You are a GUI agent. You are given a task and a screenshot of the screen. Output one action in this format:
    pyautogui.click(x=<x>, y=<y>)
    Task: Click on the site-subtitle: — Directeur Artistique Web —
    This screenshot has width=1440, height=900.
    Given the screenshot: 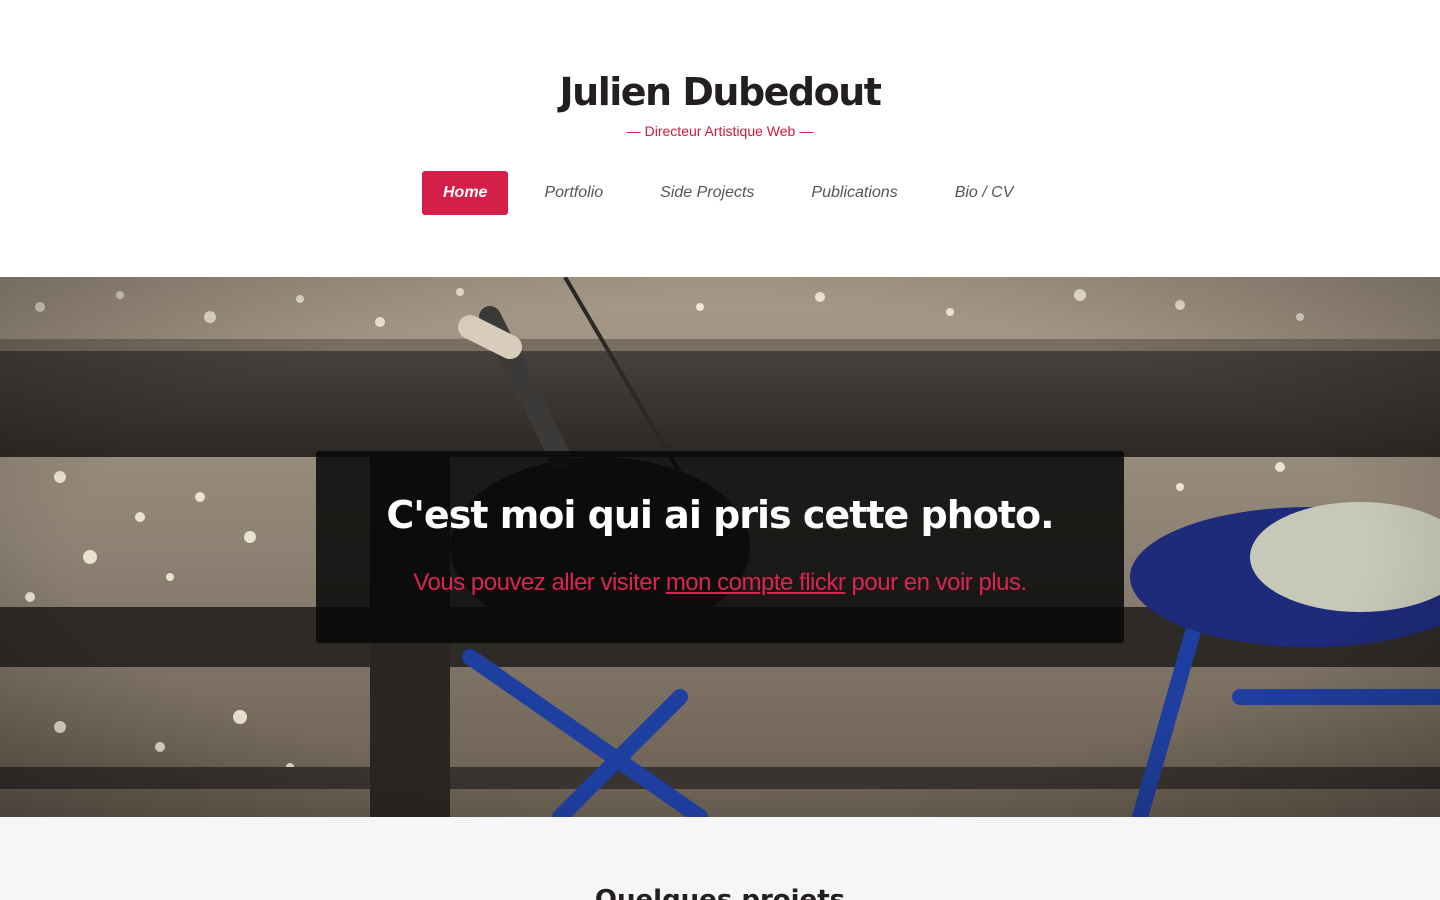 What is the action you would take?
    pyautogui.click(x=720, y=131)
    